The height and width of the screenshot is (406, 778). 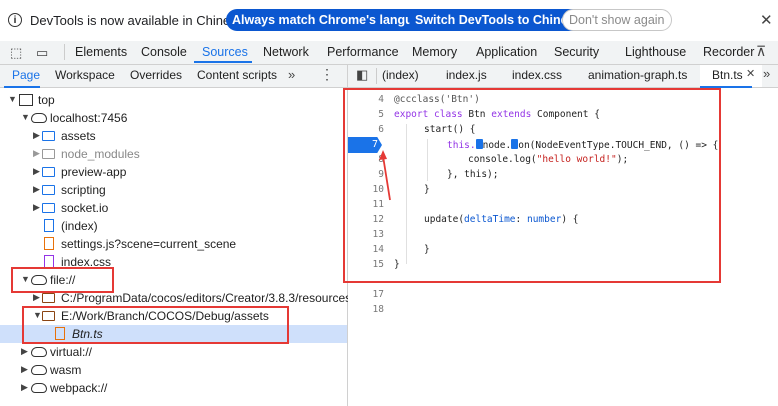 I want to click on tree-label: localhost:7456, so click(x=89, y=118).